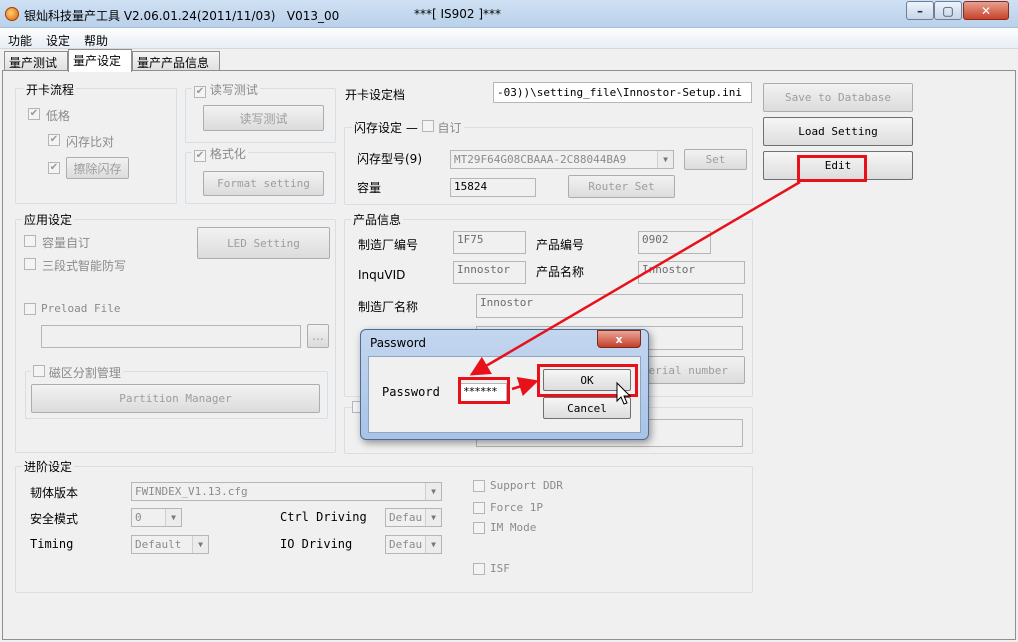 This screenshot has height=642, width=1018. I want to click on three-stage-label: 三段式智能防写, so click(84, 266).